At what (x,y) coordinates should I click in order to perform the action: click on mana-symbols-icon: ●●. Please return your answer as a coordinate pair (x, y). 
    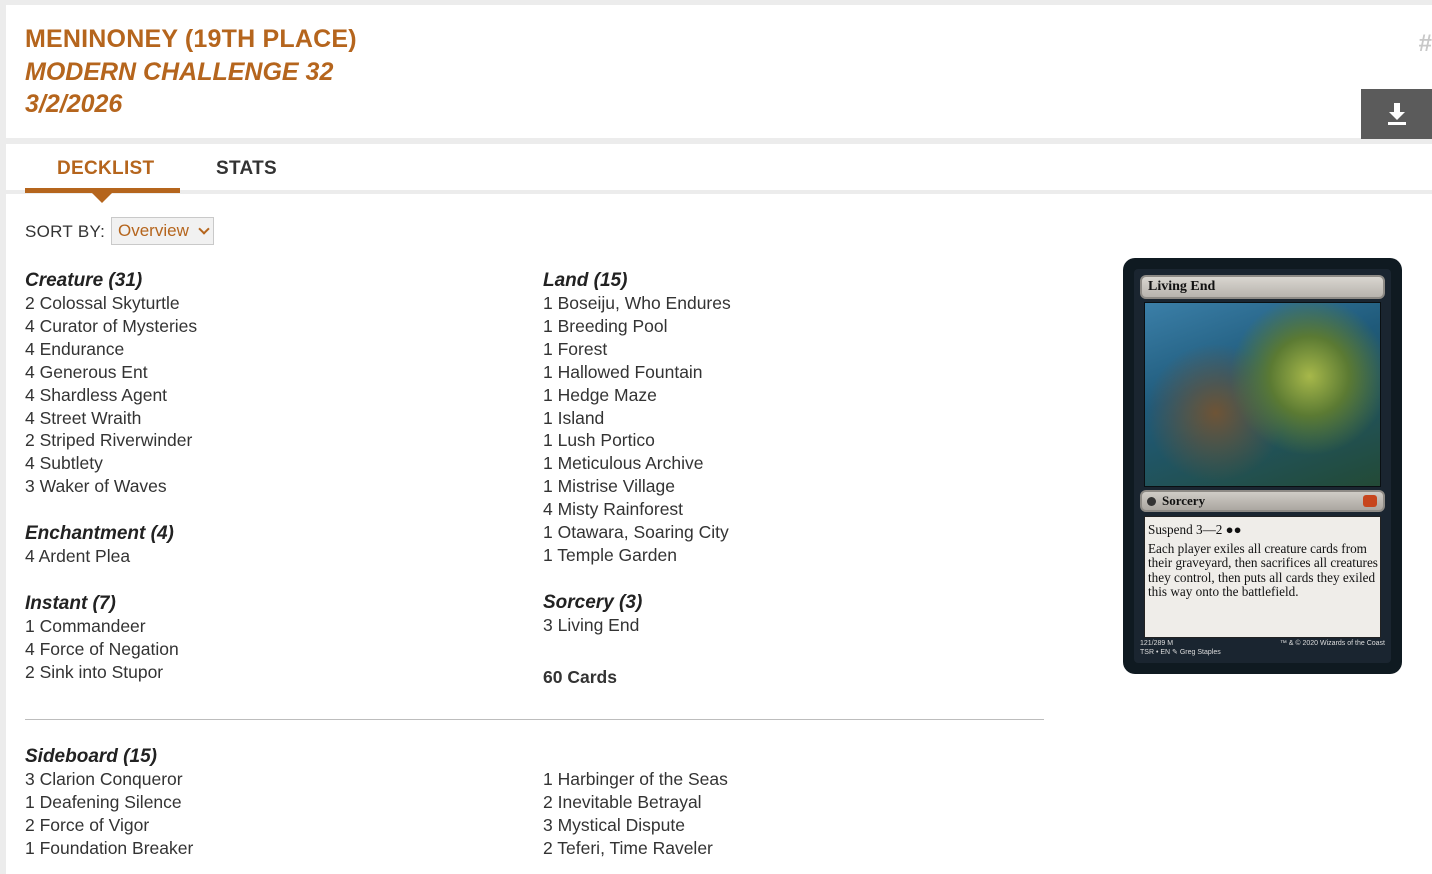
    Looking at the image, I should click on (1233, 529).